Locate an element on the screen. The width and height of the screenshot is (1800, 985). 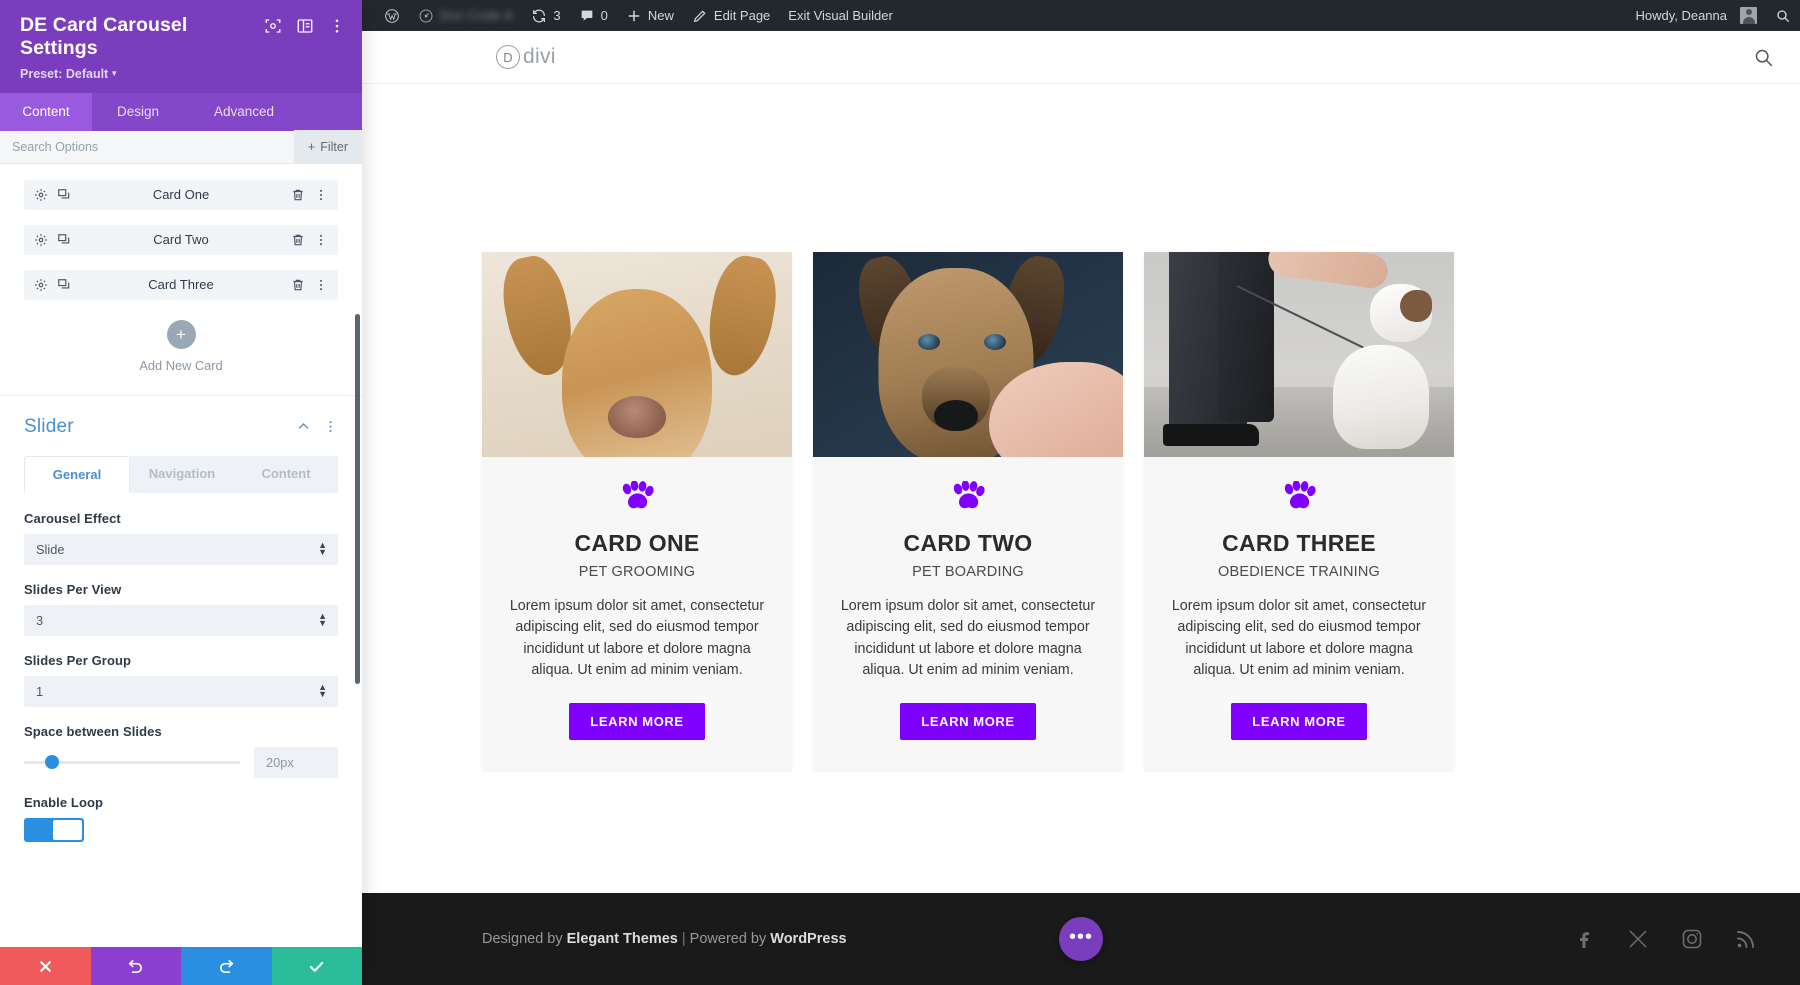
card-subtitle: OBEDIENCE TRAINING is located at coordinates (1299, 572).